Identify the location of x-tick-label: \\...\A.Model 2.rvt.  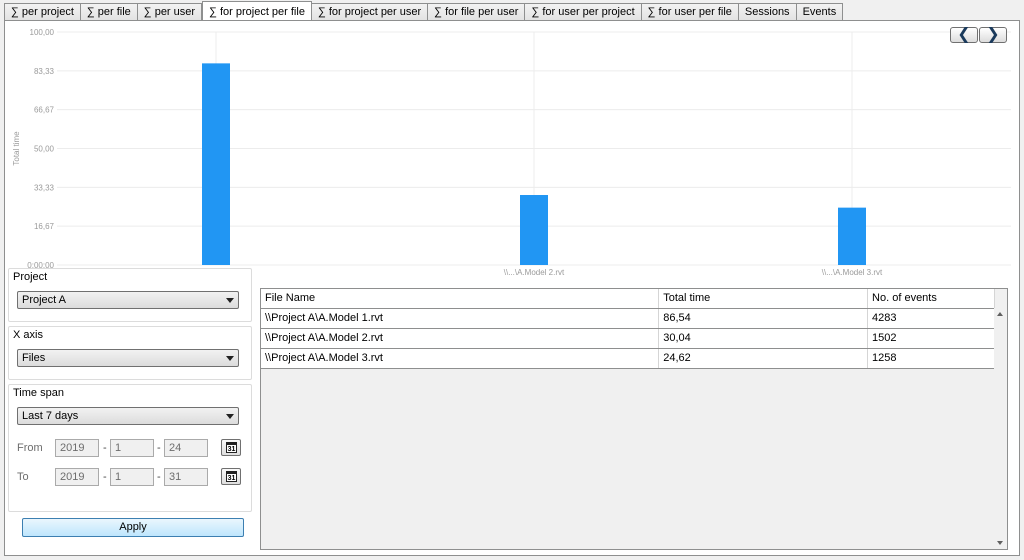
(534, 272).